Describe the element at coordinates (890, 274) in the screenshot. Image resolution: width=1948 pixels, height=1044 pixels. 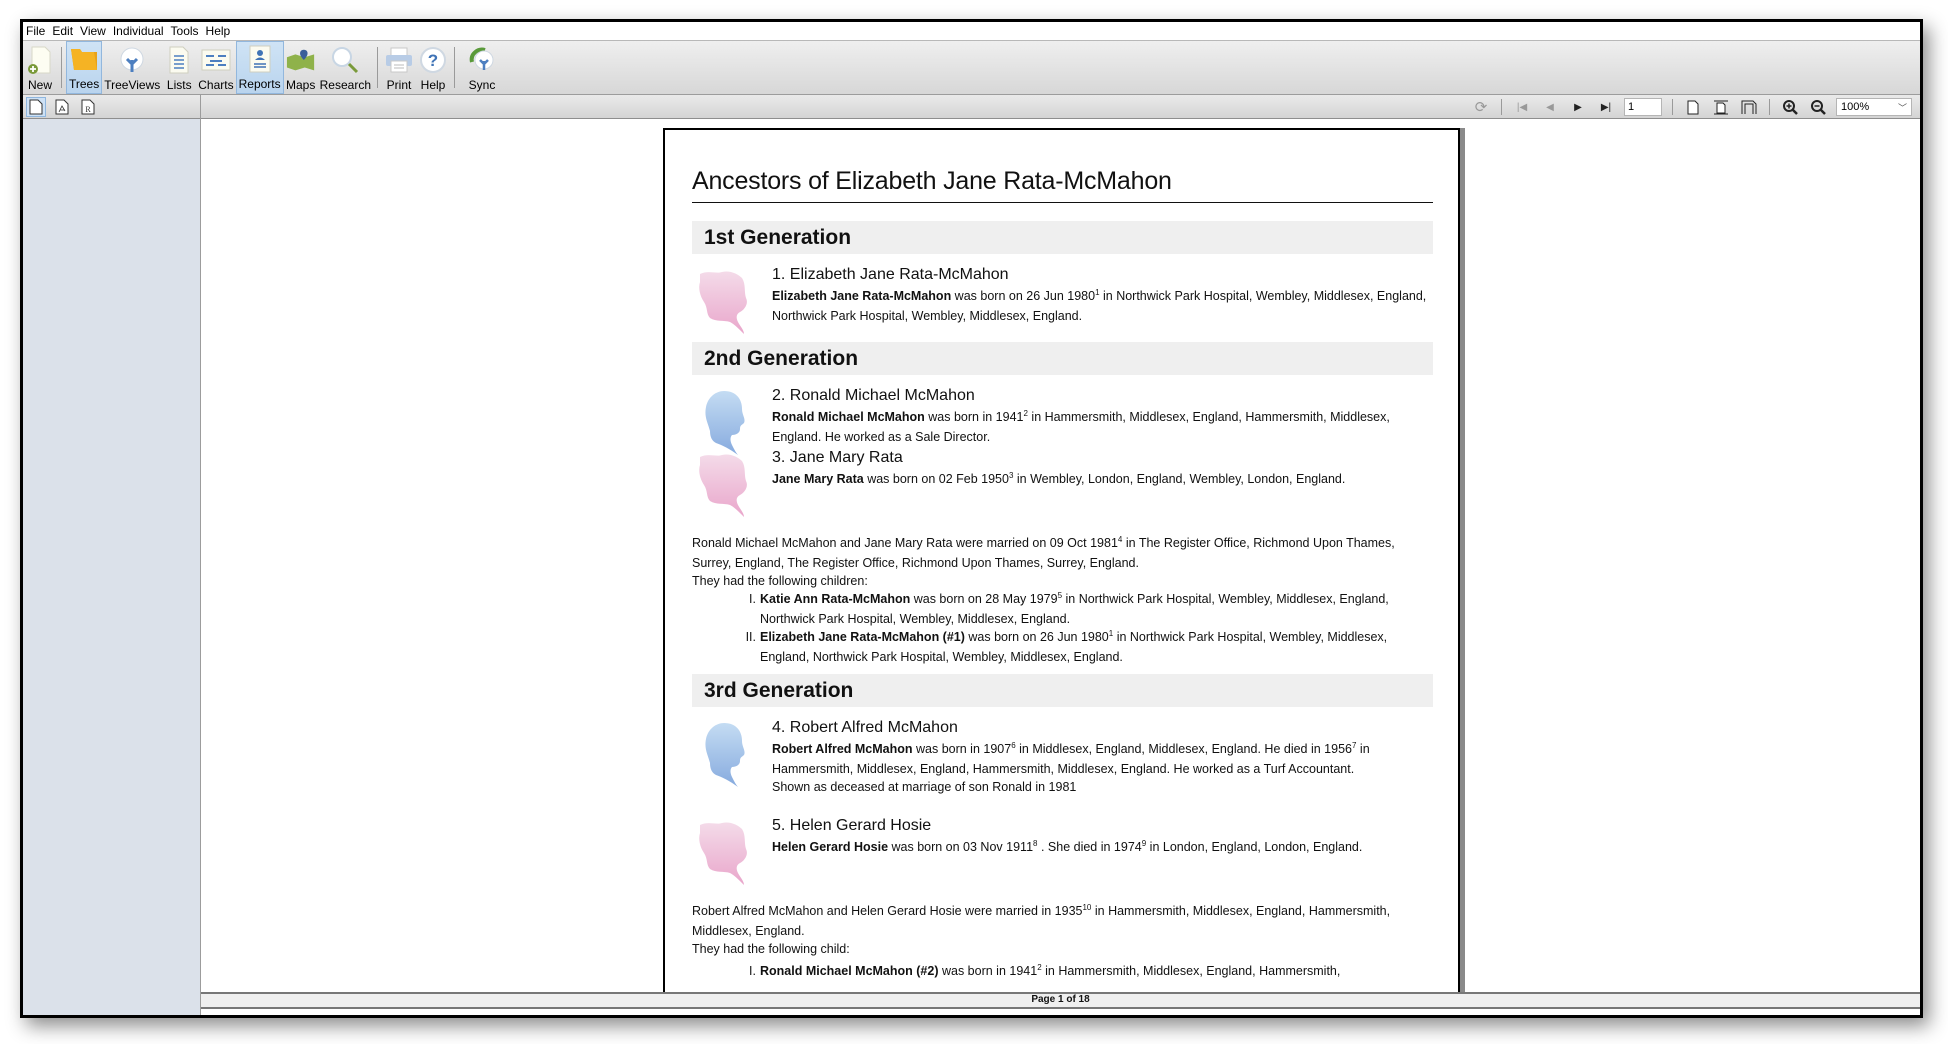
I see `person-name: 1. Elizabeth Jane Rata-McMahon` at that location.